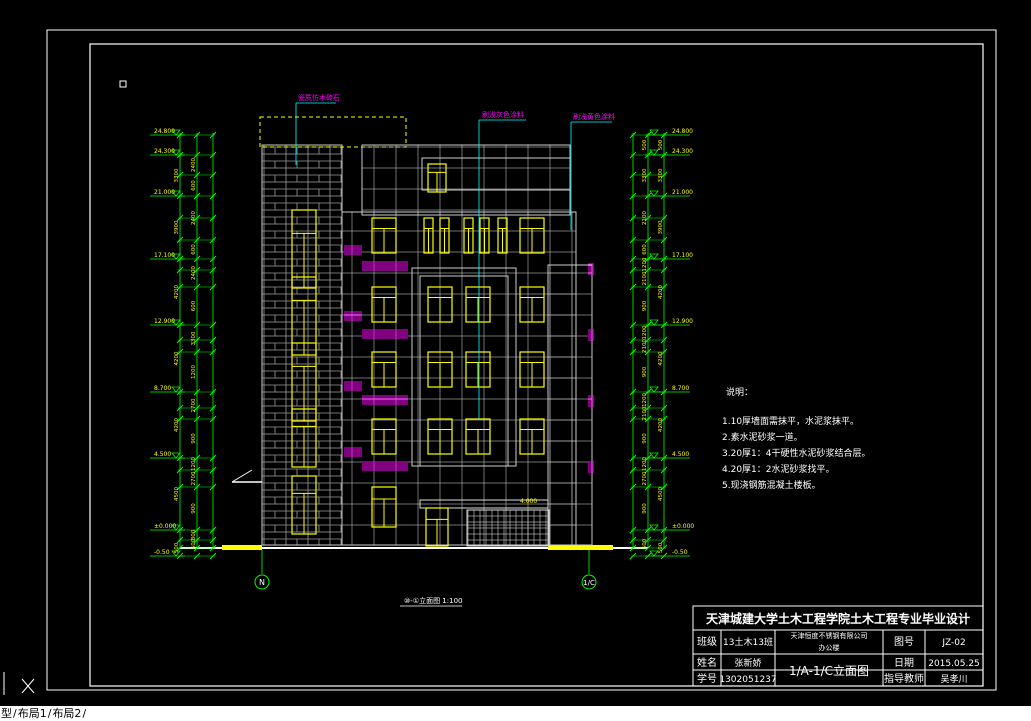  I want to click on date-value: 2015.05.25, so click(954, 664).